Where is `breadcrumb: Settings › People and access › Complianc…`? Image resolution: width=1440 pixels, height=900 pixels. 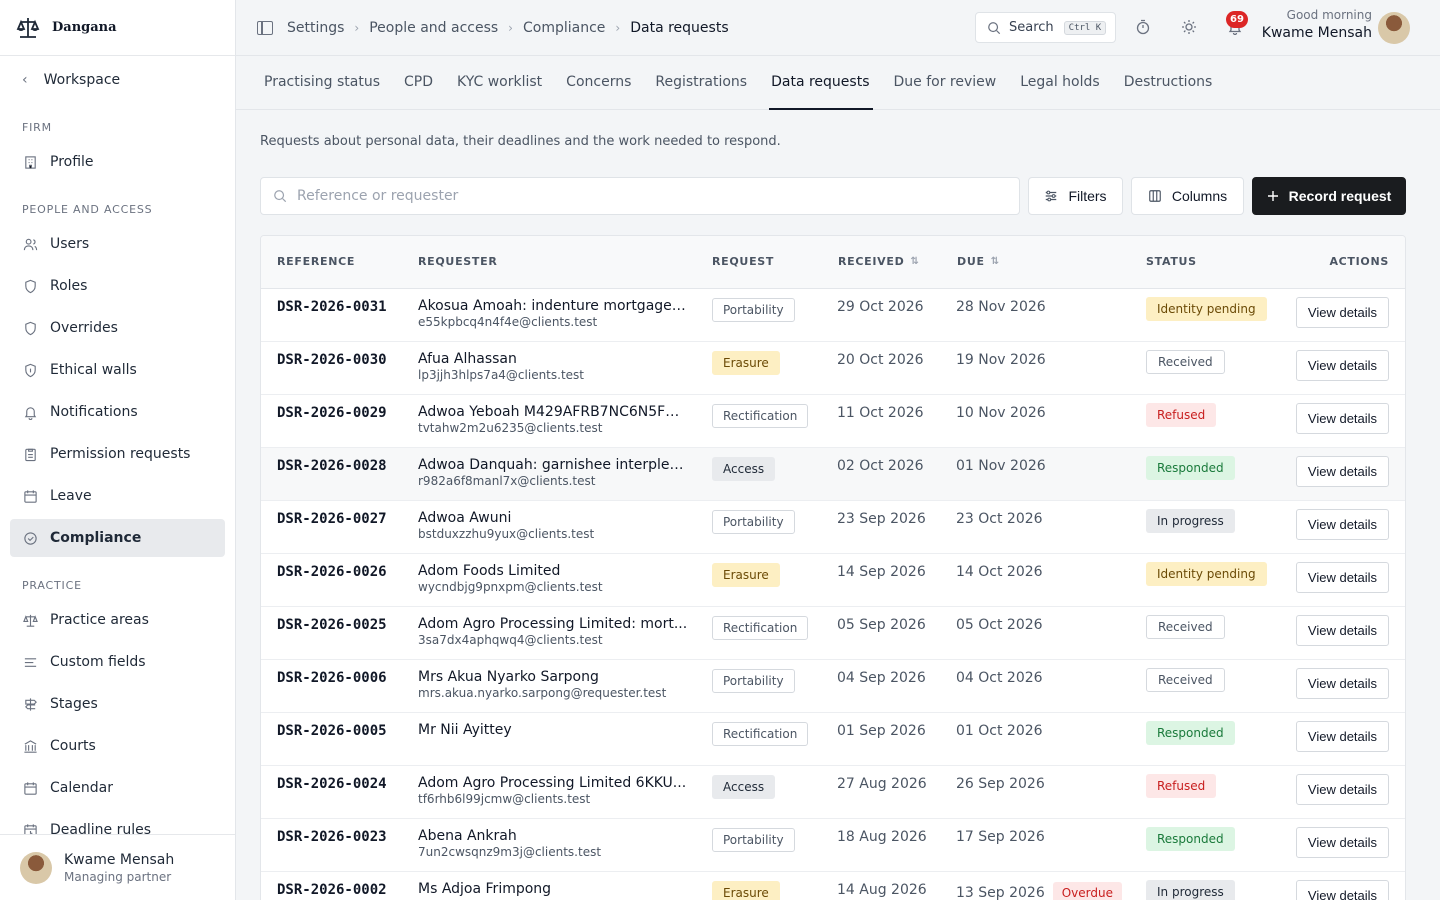 breadcrumb: Settings › People and access › Complianc… is located at coordinates (508, 28).